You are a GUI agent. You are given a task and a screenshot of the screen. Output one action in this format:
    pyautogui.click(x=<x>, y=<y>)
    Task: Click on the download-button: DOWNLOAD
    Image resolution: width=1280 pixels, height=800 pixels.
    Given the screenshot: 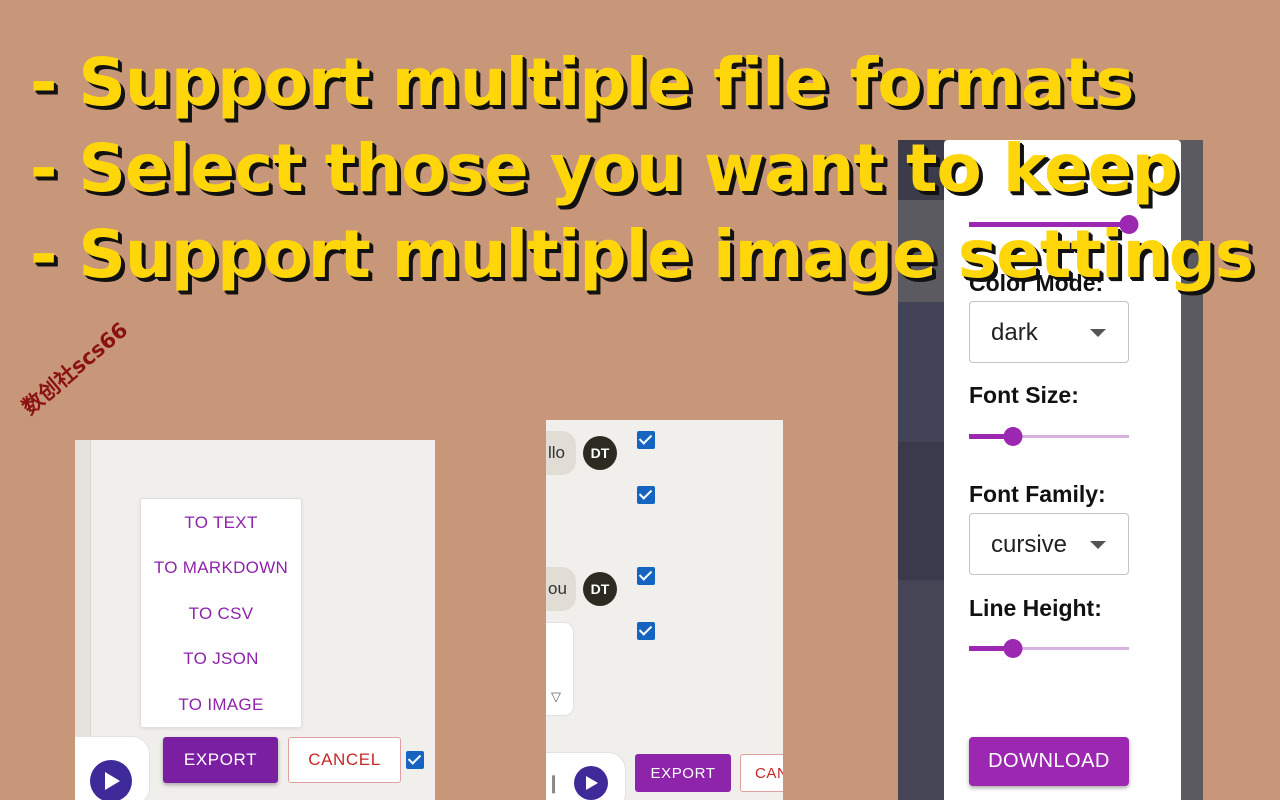 What is the action you would take?
    pyautogui.click(x=1049, y=761)
    